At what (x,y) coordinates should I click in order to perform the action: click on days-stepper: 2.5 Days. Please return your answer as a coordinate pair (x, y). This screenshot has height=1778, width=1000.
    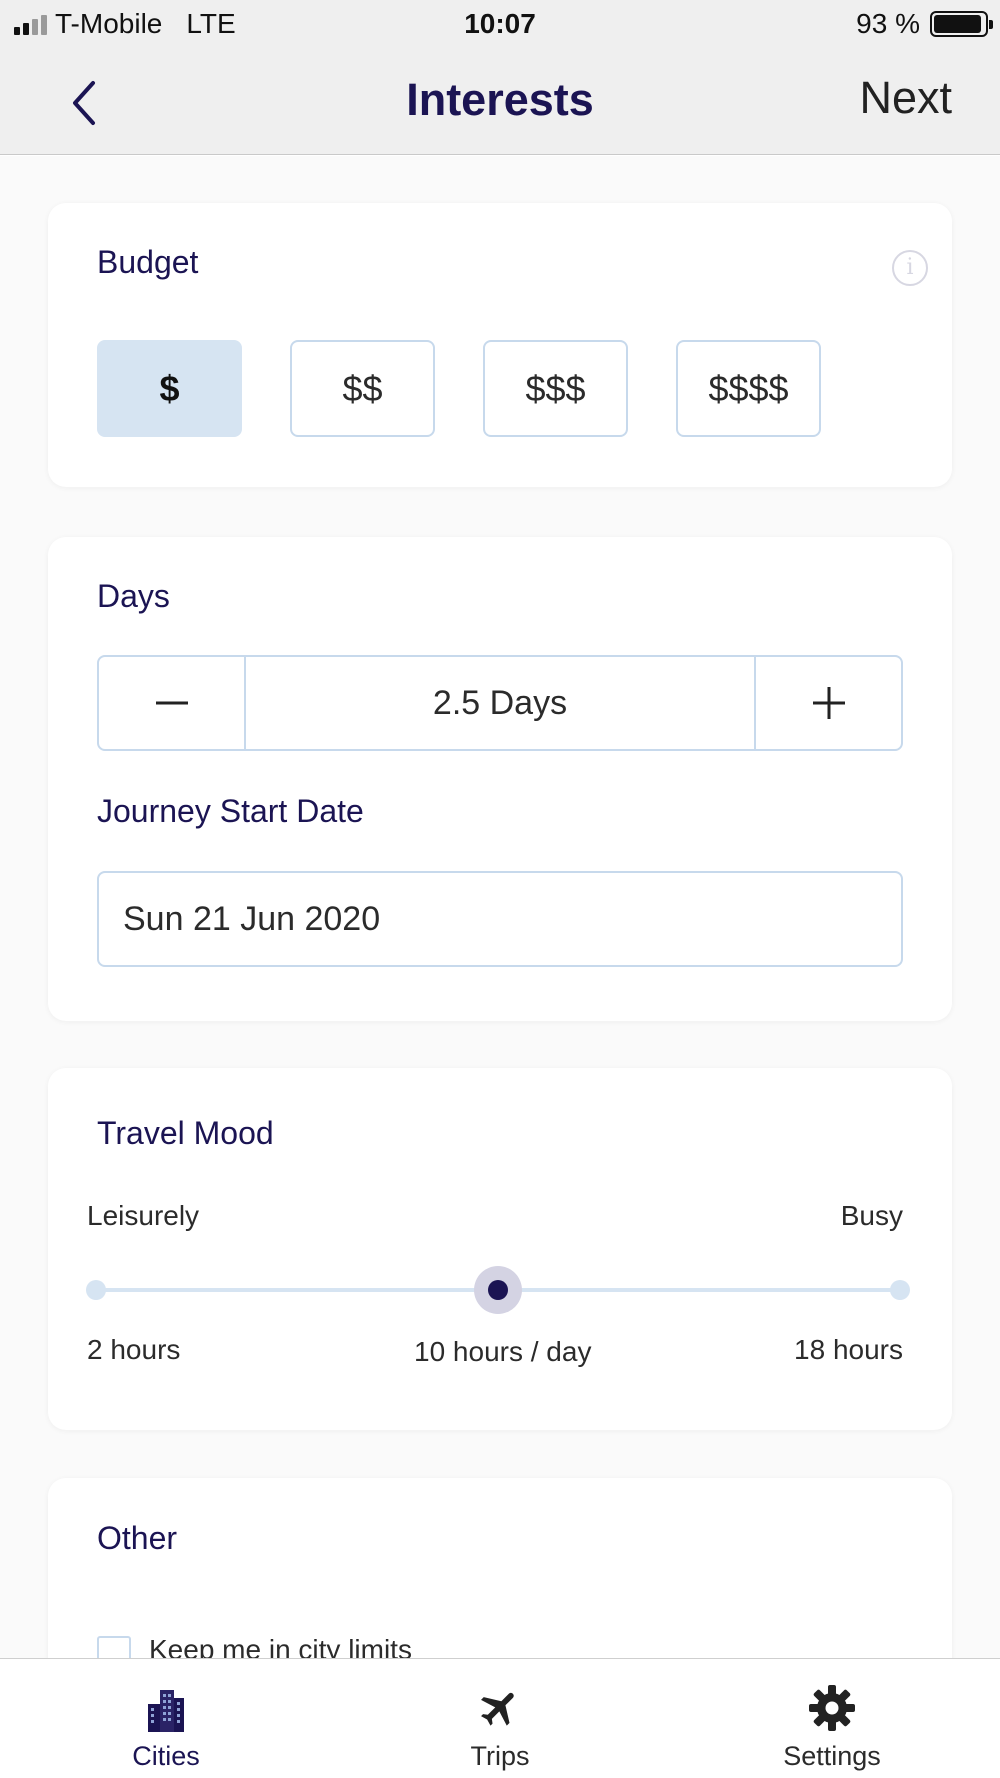
    Looking at the image, I should click on (500, 703).